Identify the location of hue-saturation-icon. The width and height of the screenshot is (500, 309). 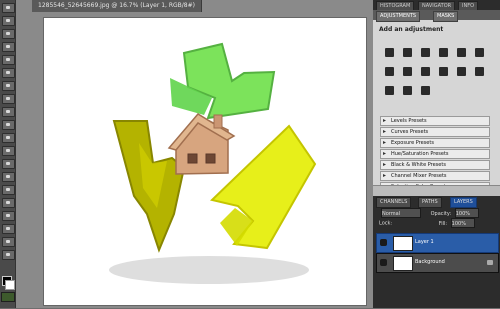
(480, 52).